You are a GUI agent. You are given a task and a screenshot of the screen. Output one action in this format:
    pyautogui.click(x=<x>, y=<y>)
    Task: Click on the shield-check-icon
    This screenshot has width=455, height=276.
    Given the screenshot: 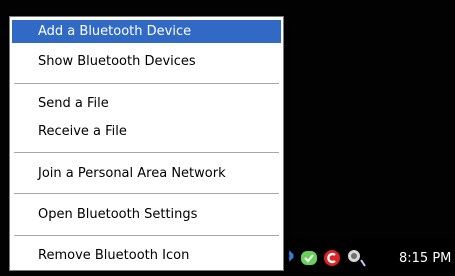 What is the action you would take?
    pyautogui.click(x=309, y=258)
    